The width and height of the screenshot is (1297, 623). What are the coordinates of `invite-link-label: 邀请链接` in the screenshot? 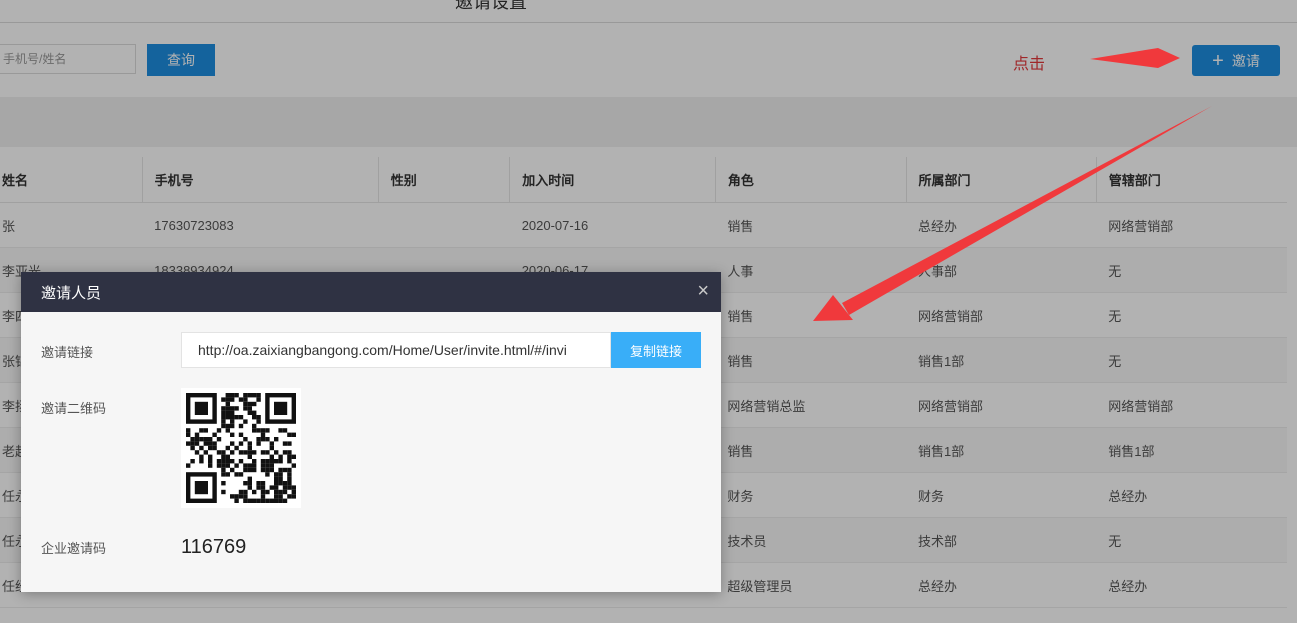 It's located at (67, 352).